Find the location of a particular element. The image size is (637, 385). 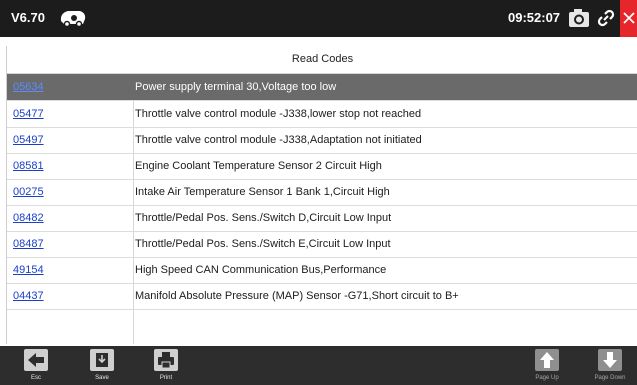

print-button: Print is located at coordinates (166, 365).